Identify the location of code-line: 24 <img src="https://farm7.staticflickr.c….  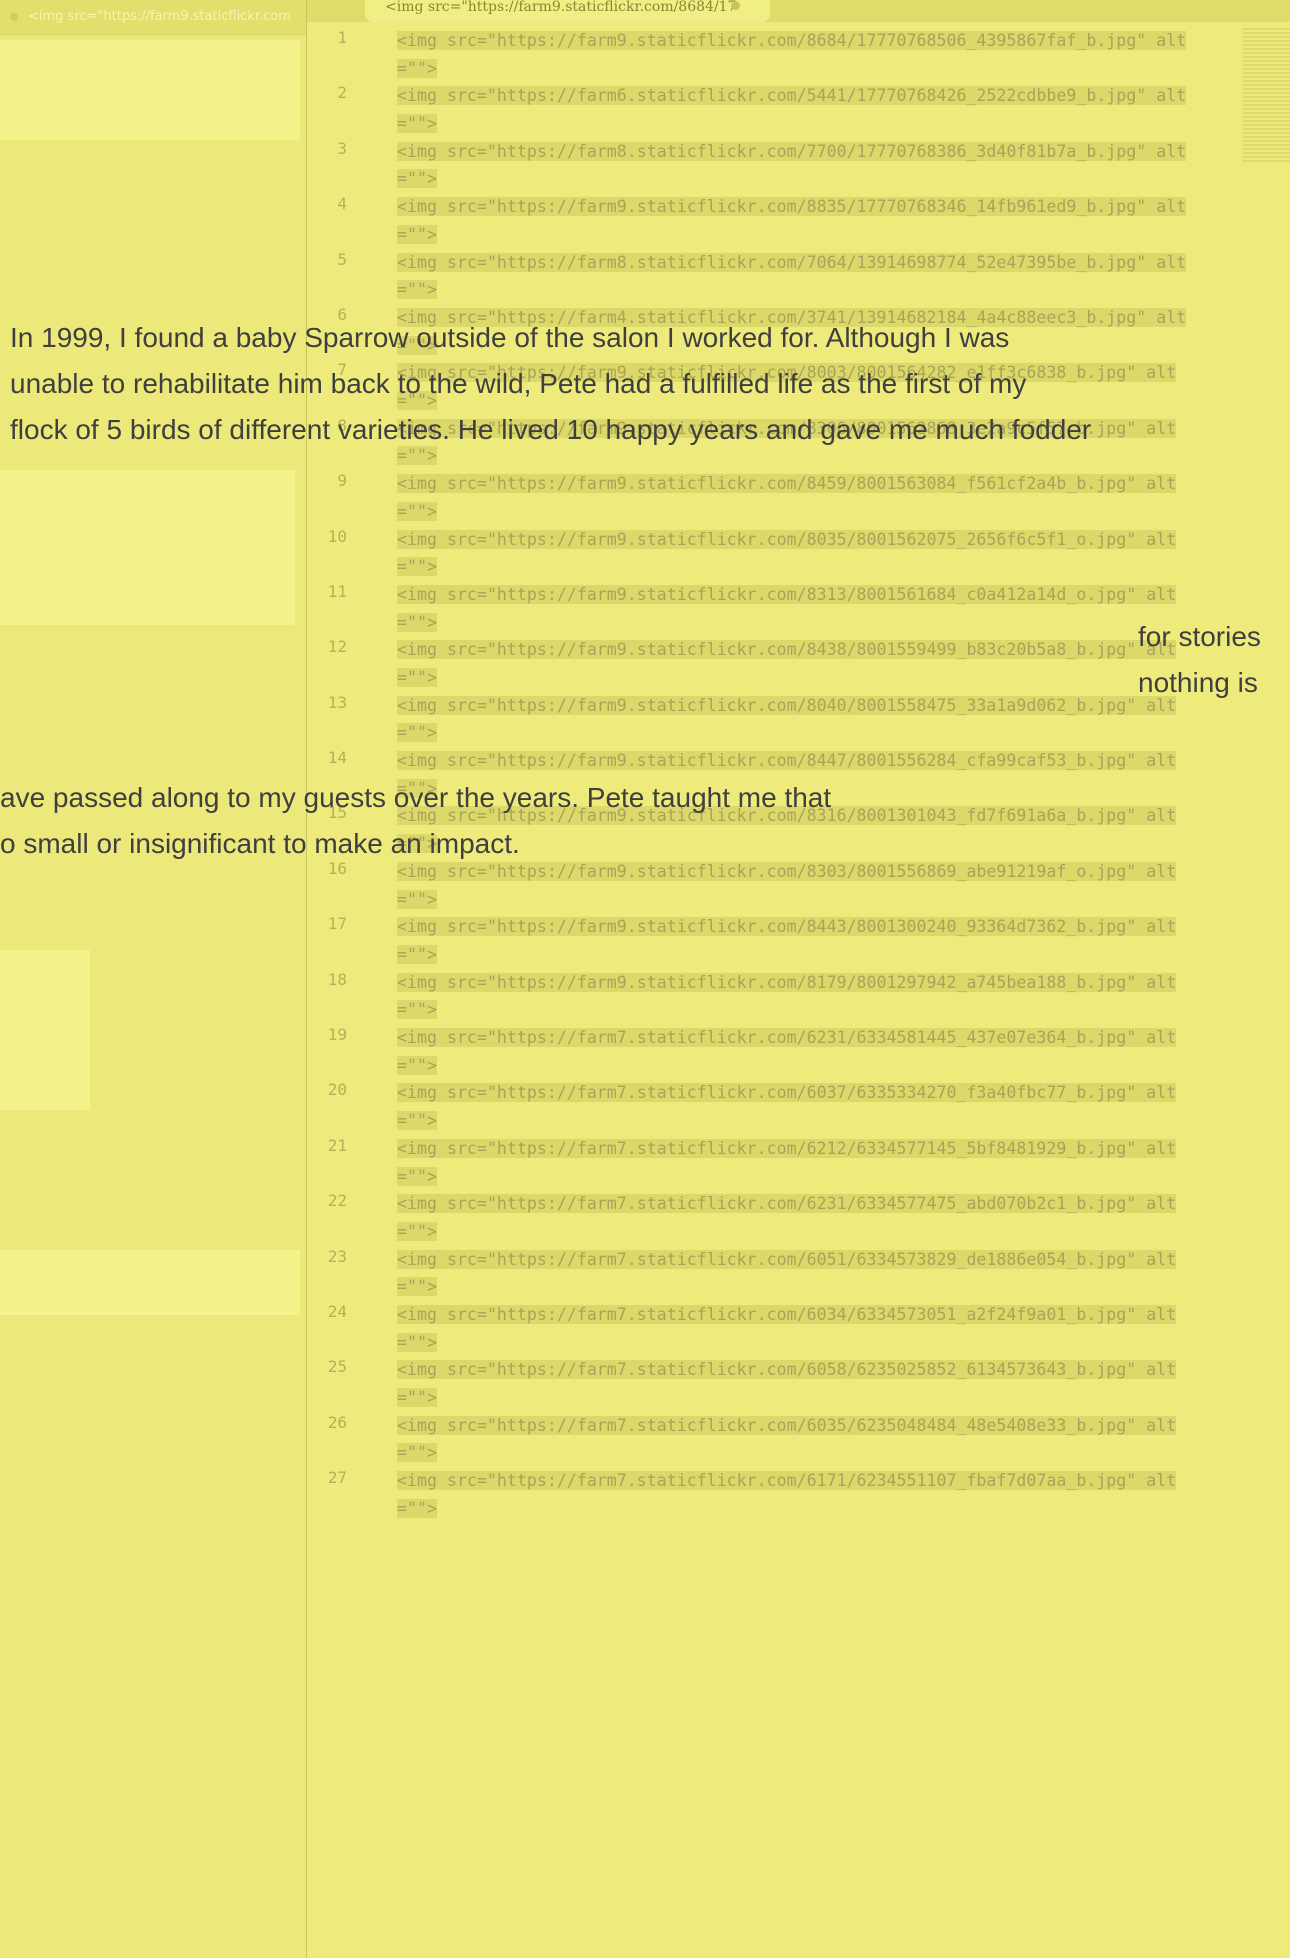
(774, 1328).